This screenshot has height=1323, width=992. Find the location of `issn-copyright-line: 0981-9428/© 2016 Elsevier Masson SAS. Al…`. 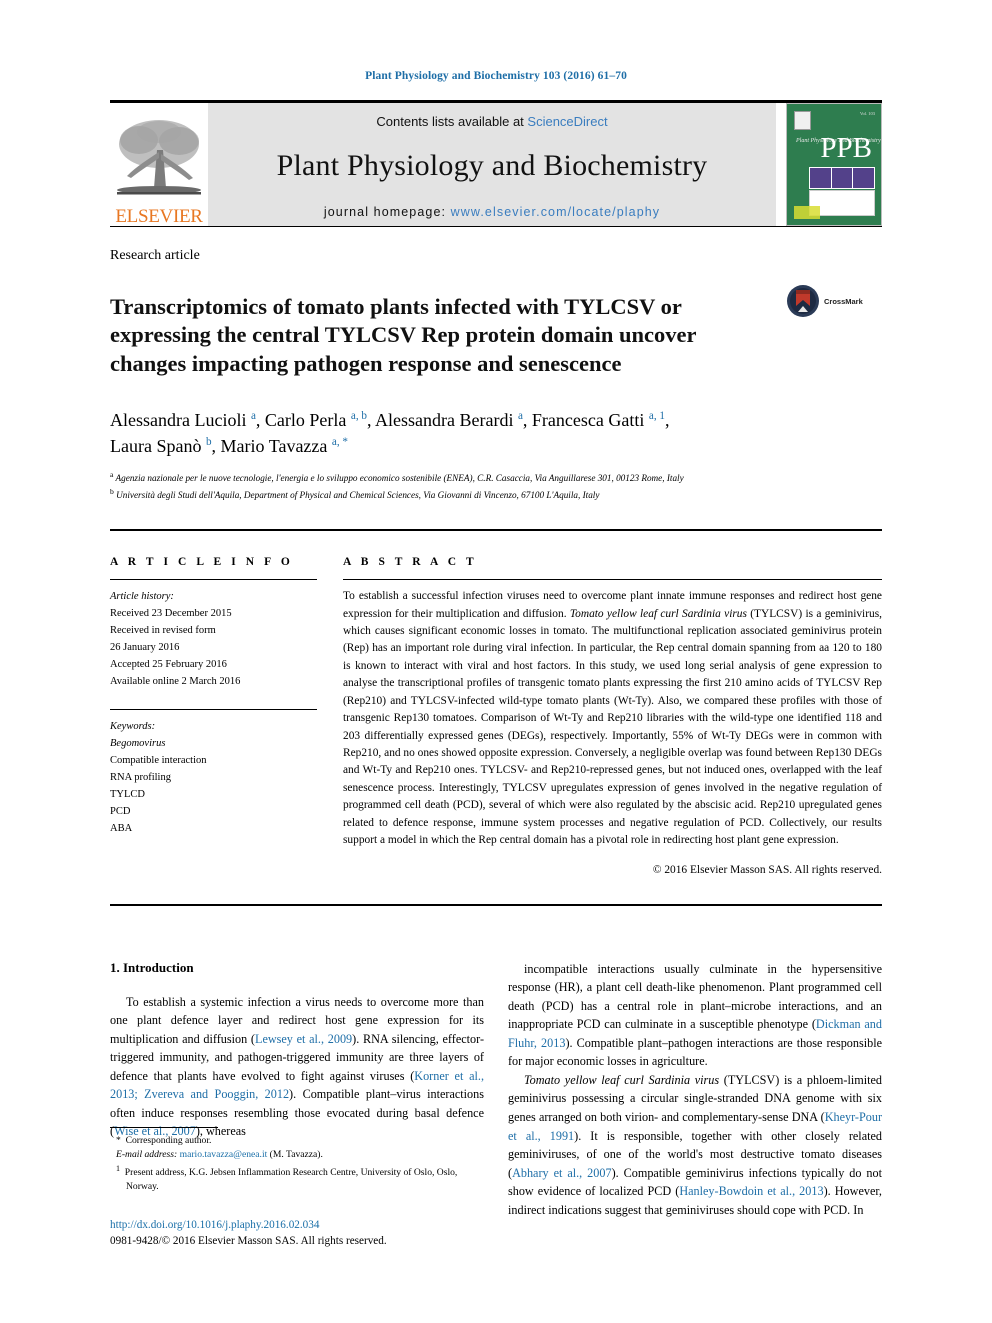

issn-copyright-line: 0981-9428/© 2016 Elsevier Masson SAS. Al… is located at coordinates (248, 1241).